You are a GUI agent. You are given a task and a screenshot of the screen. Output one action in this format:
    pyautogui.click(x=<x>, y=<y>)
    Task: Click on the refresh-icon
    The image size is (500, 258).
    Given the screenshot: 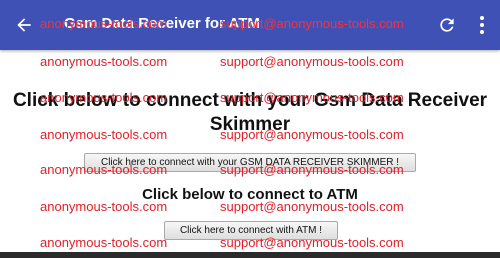 What is the action you would take?
    pyautogui.click(x=447, y=25)
    